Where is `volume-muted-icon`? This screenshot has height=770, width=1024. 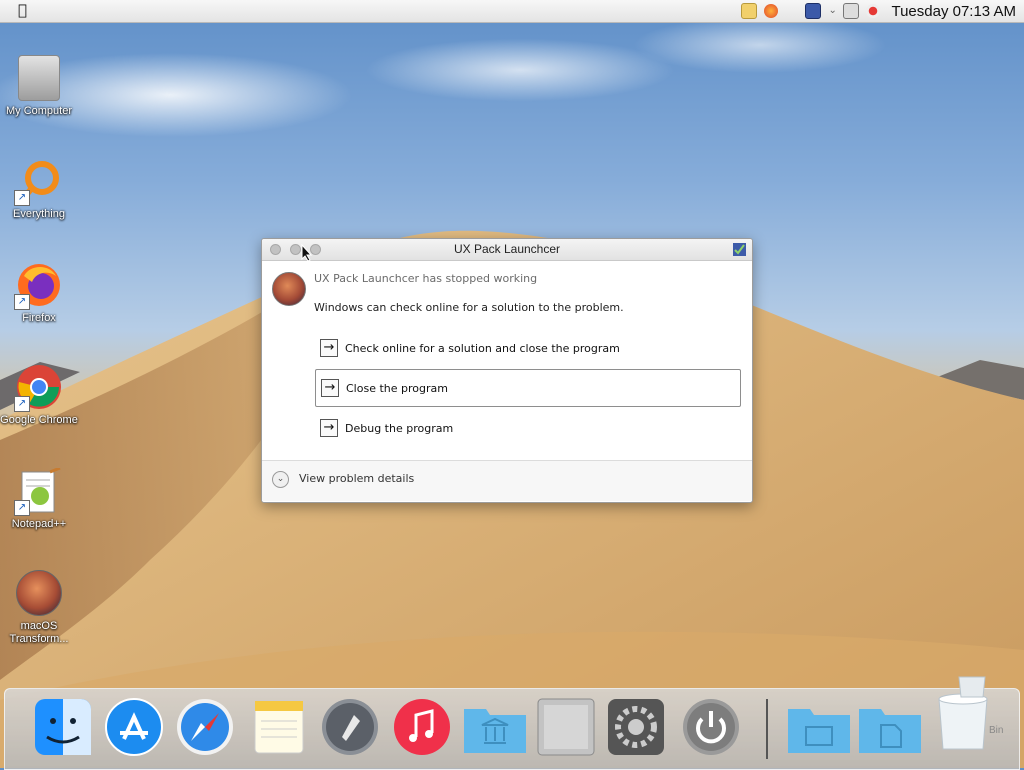
volume-muted-icon is located at coordinates (873, 11).